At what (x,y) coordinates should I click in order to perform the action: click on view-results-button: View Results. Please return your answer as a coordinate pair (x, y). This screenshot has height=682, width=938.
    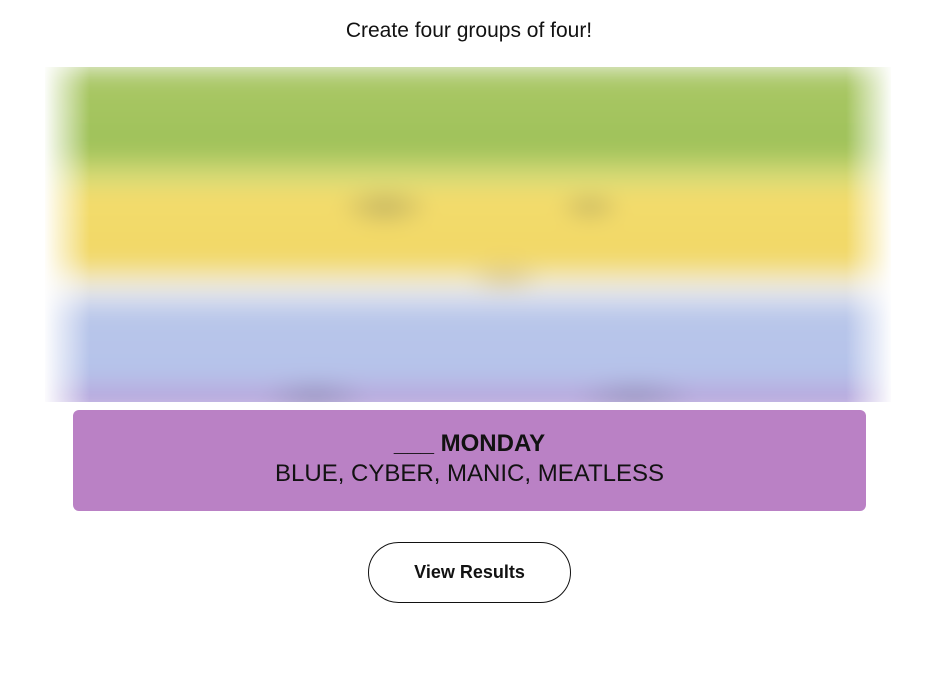
    Looking at the image, I should click on (469, 572).